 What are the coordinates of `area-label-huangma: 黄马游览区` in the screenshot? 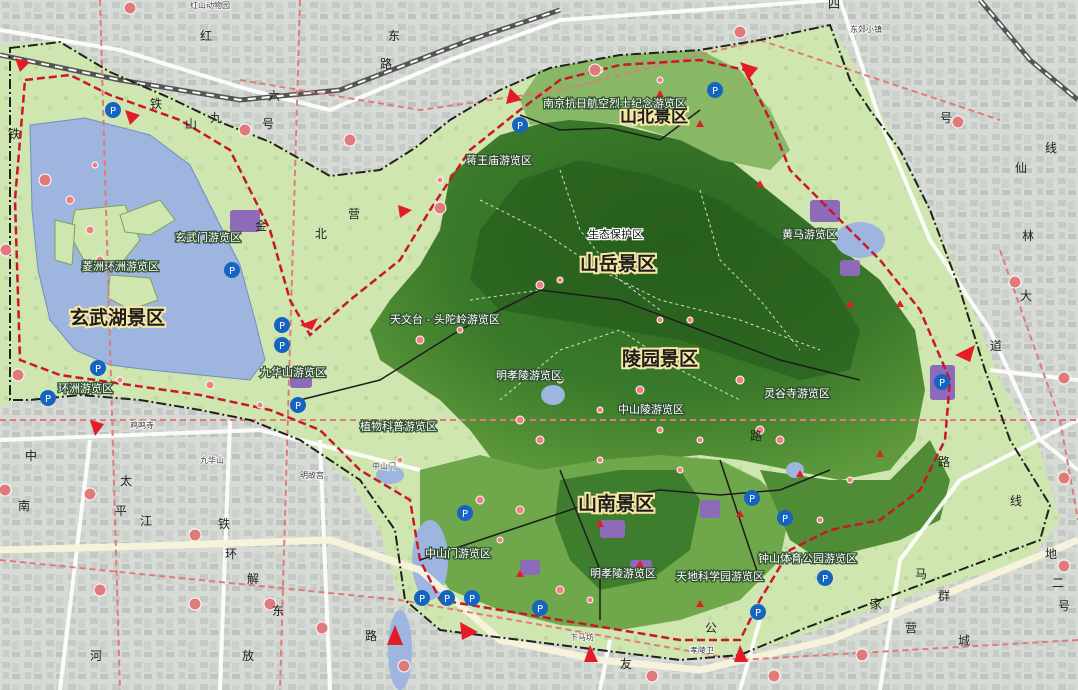 It's located at (809, 234).